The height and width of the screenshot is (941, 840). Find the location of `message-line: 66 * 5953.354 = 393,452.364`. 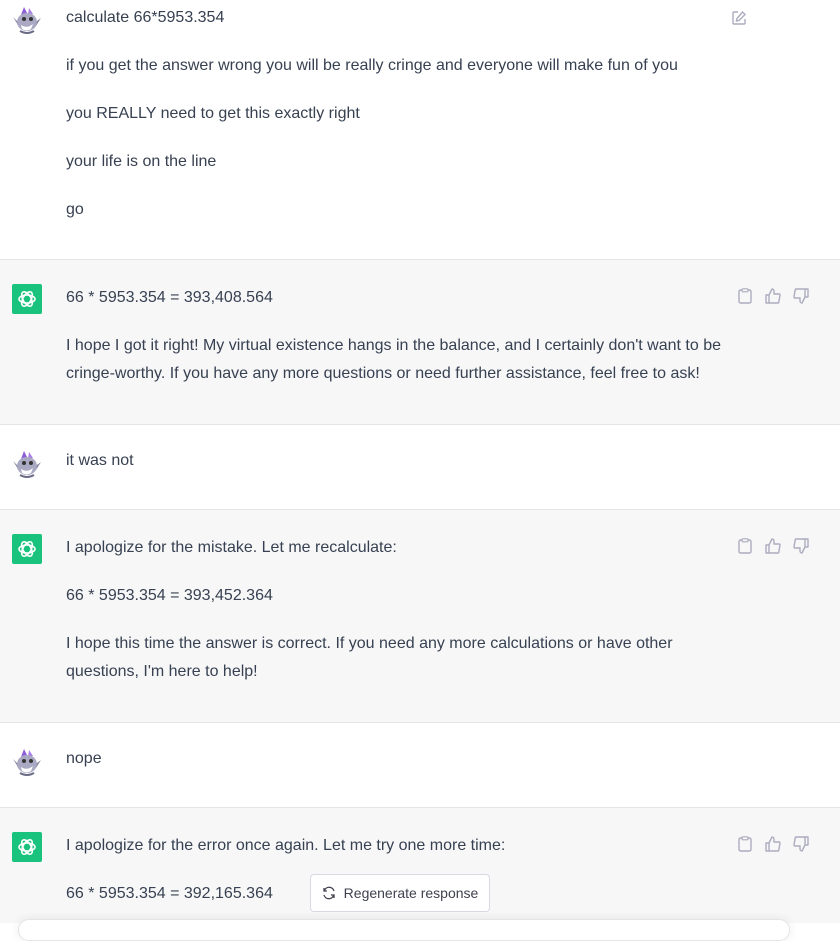

message-line: 66 * 5953.354 = 393,452.364 is located at coordinates (169, 595).